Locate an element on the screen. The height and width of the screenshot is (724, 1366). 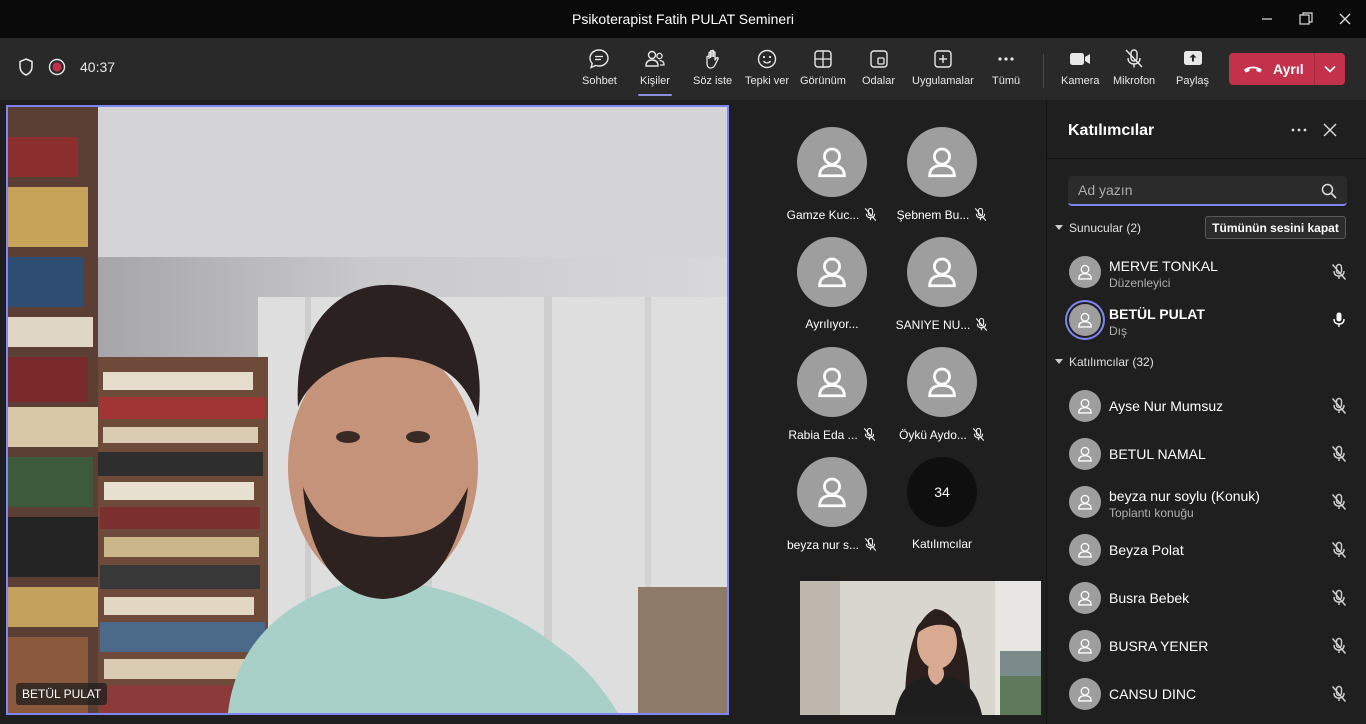
participant-list-item: Beyza Polat is located at coordinates (1208, 550).